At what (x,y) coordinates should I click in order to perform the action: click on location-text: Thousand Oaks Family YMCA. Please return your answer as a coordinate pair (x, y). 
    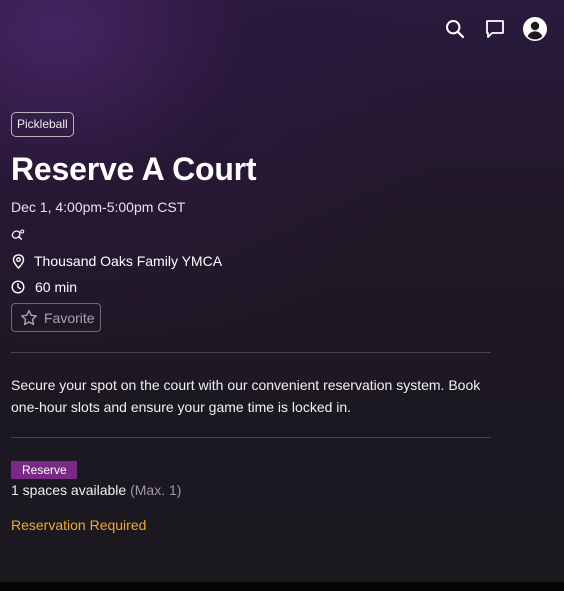
    Looking at the image, I should click on (128, 261).